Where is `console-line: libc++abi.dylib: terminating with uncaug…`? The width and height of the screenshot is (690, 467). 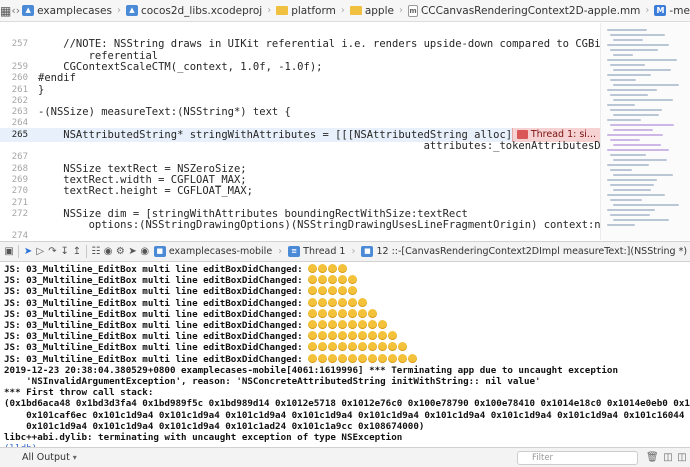
console-line: libc++abi.dylib: terminating with uncaug… is located at coordinates (203, 437).